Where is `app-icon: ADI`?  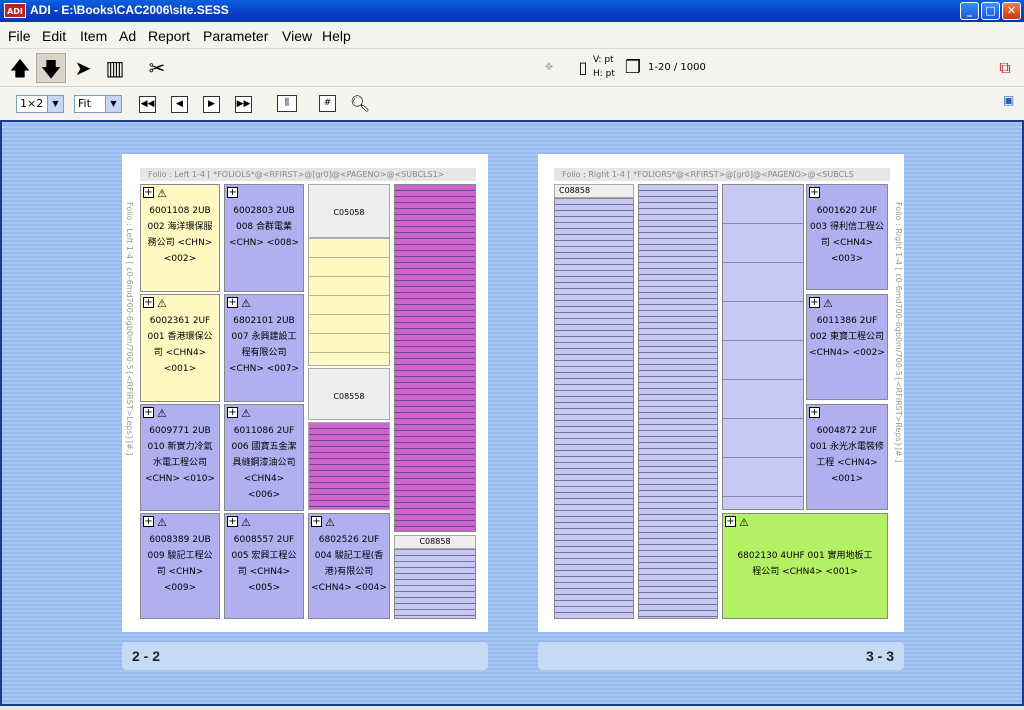 app-icon: ADI is located at coordinates (15, 10).